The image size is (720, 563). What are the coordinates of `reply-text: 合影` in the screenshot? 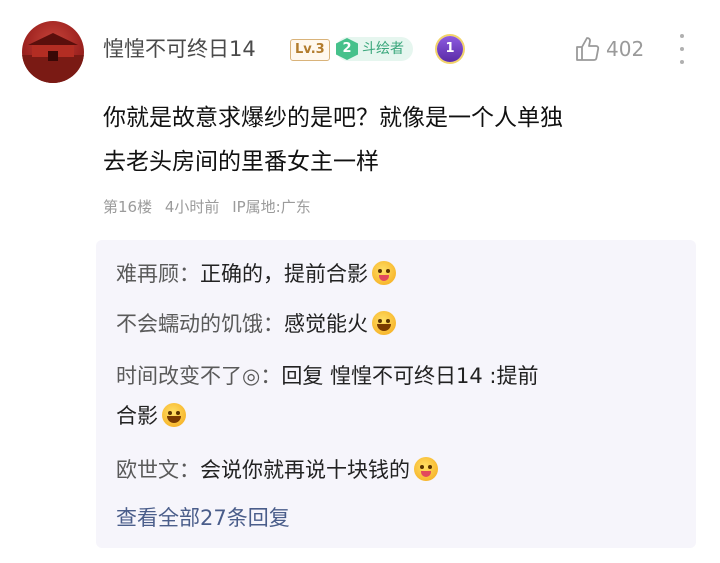 It's located at (137, 416).